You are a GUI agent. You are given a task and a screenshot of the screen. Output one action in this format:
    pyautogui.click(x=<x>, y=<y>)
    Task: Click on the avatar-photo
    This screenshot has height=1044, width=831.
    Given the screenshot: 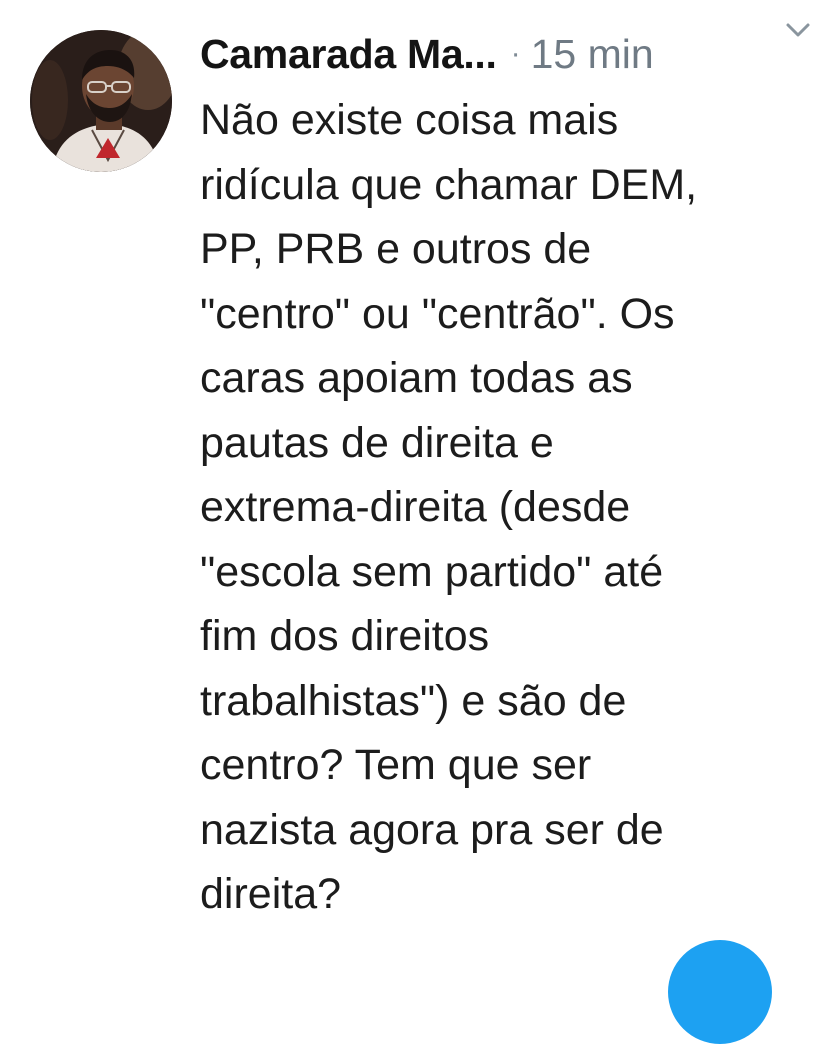 What is the action you would take?
    pyautogui.click(x=101, y=101)
    